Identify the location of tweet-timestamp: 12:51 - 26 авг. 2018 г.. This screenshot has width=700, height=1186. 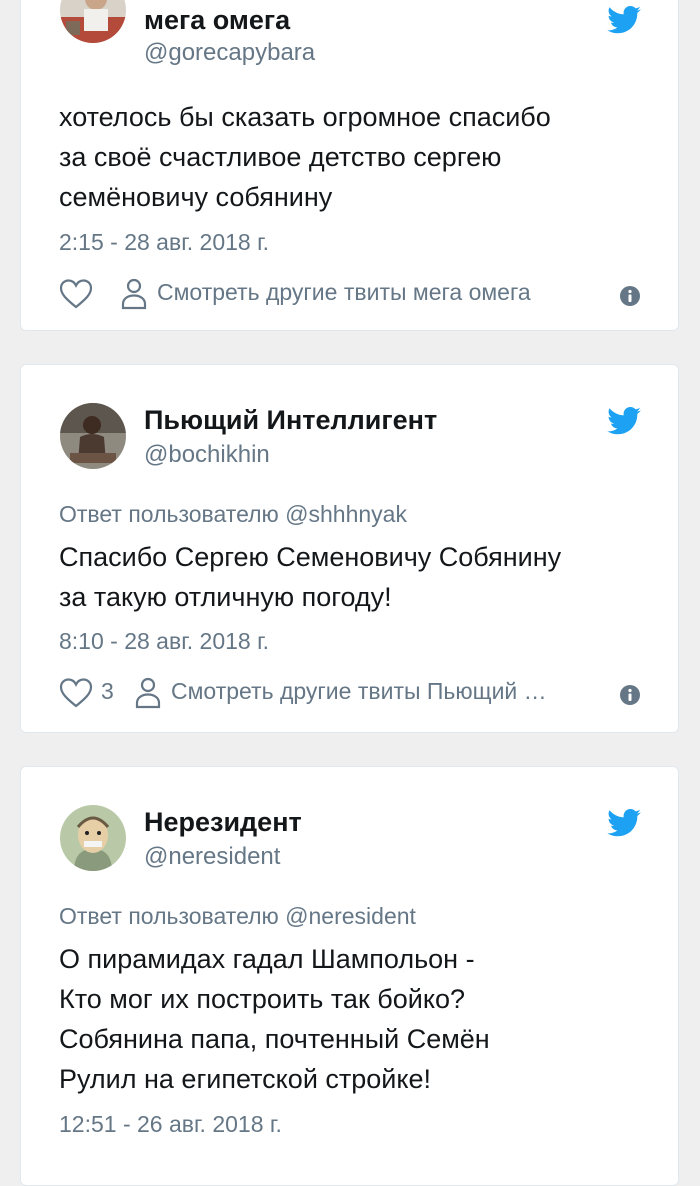
(170, 1124).